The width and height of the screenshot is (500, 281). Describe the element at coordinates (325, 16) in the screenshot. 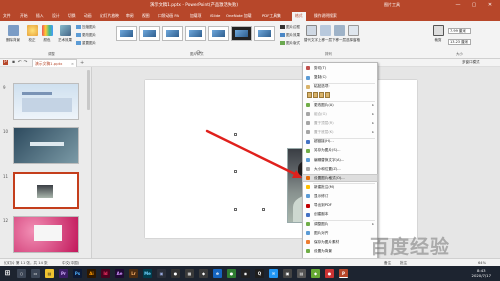

I see `tell-me-search: 操作说明搜索` at that location.